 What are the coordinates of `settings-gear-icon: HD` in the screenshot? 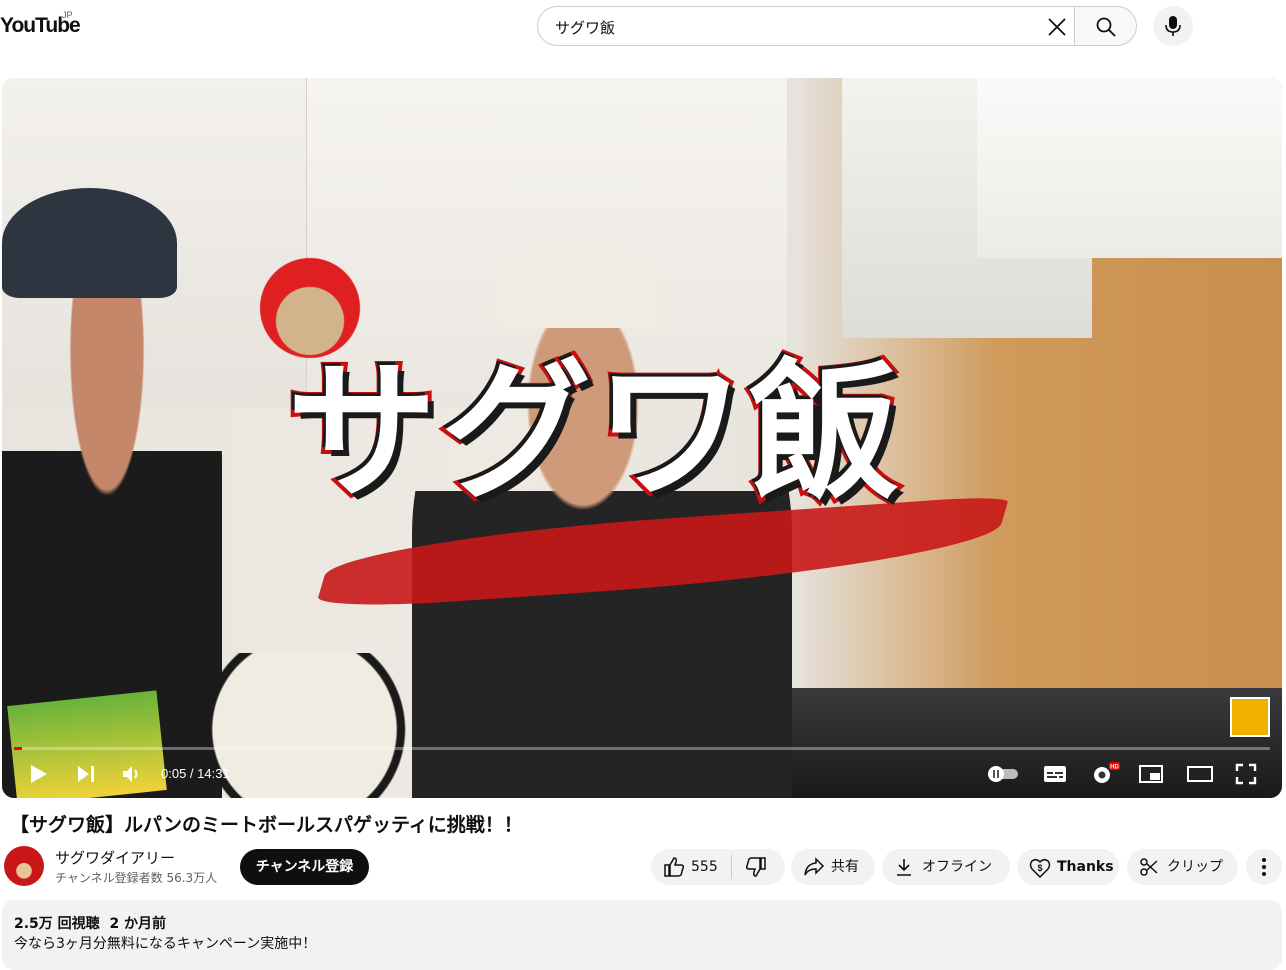 It's located at (1105, 774).